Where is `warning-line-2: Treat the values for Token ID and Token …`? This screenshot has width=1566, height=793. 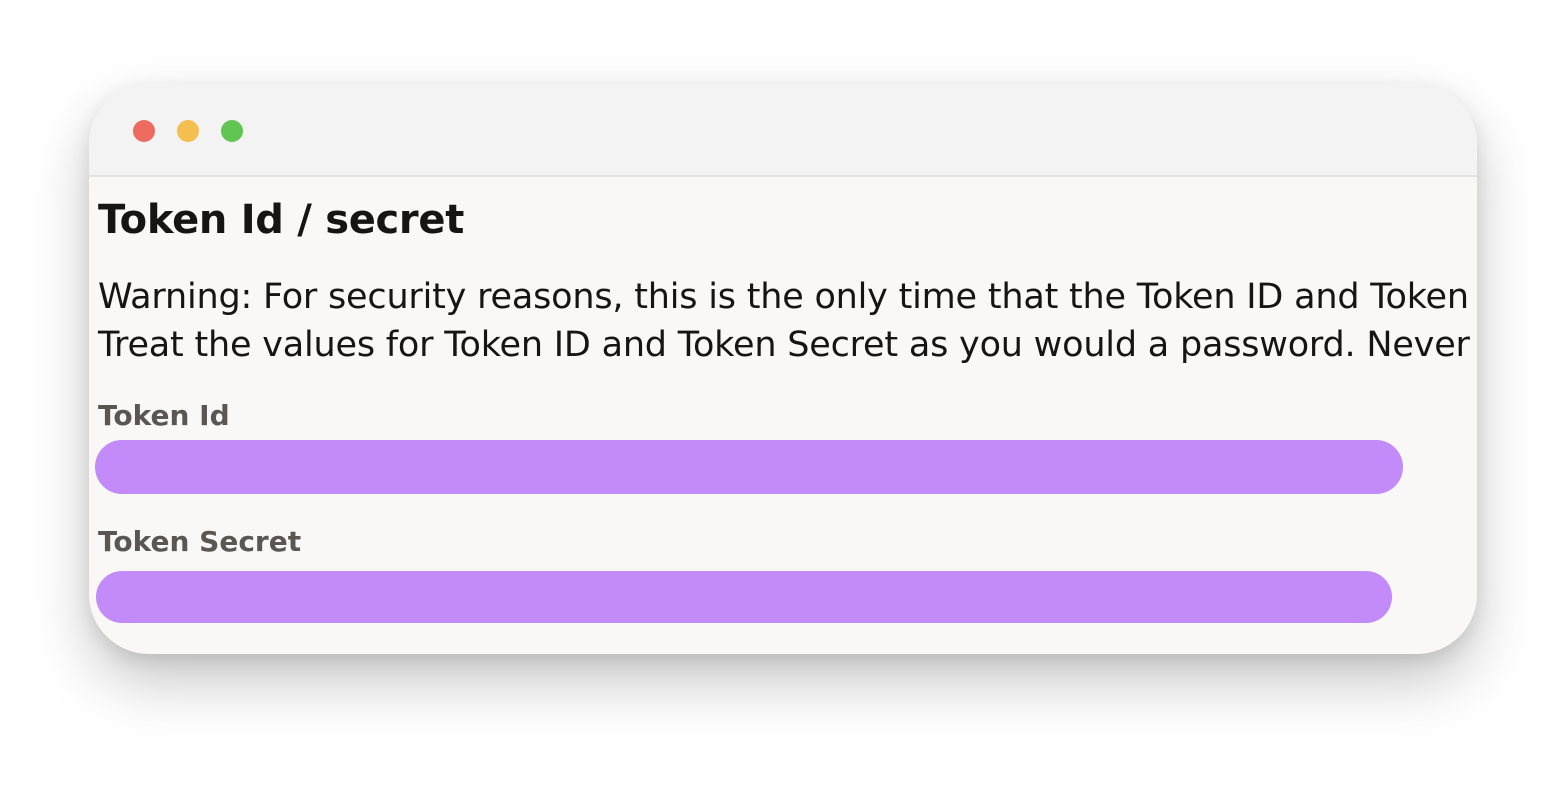
warning-line-2: Treat the values for Token ID and Token … is located at coordinates (784, 345).